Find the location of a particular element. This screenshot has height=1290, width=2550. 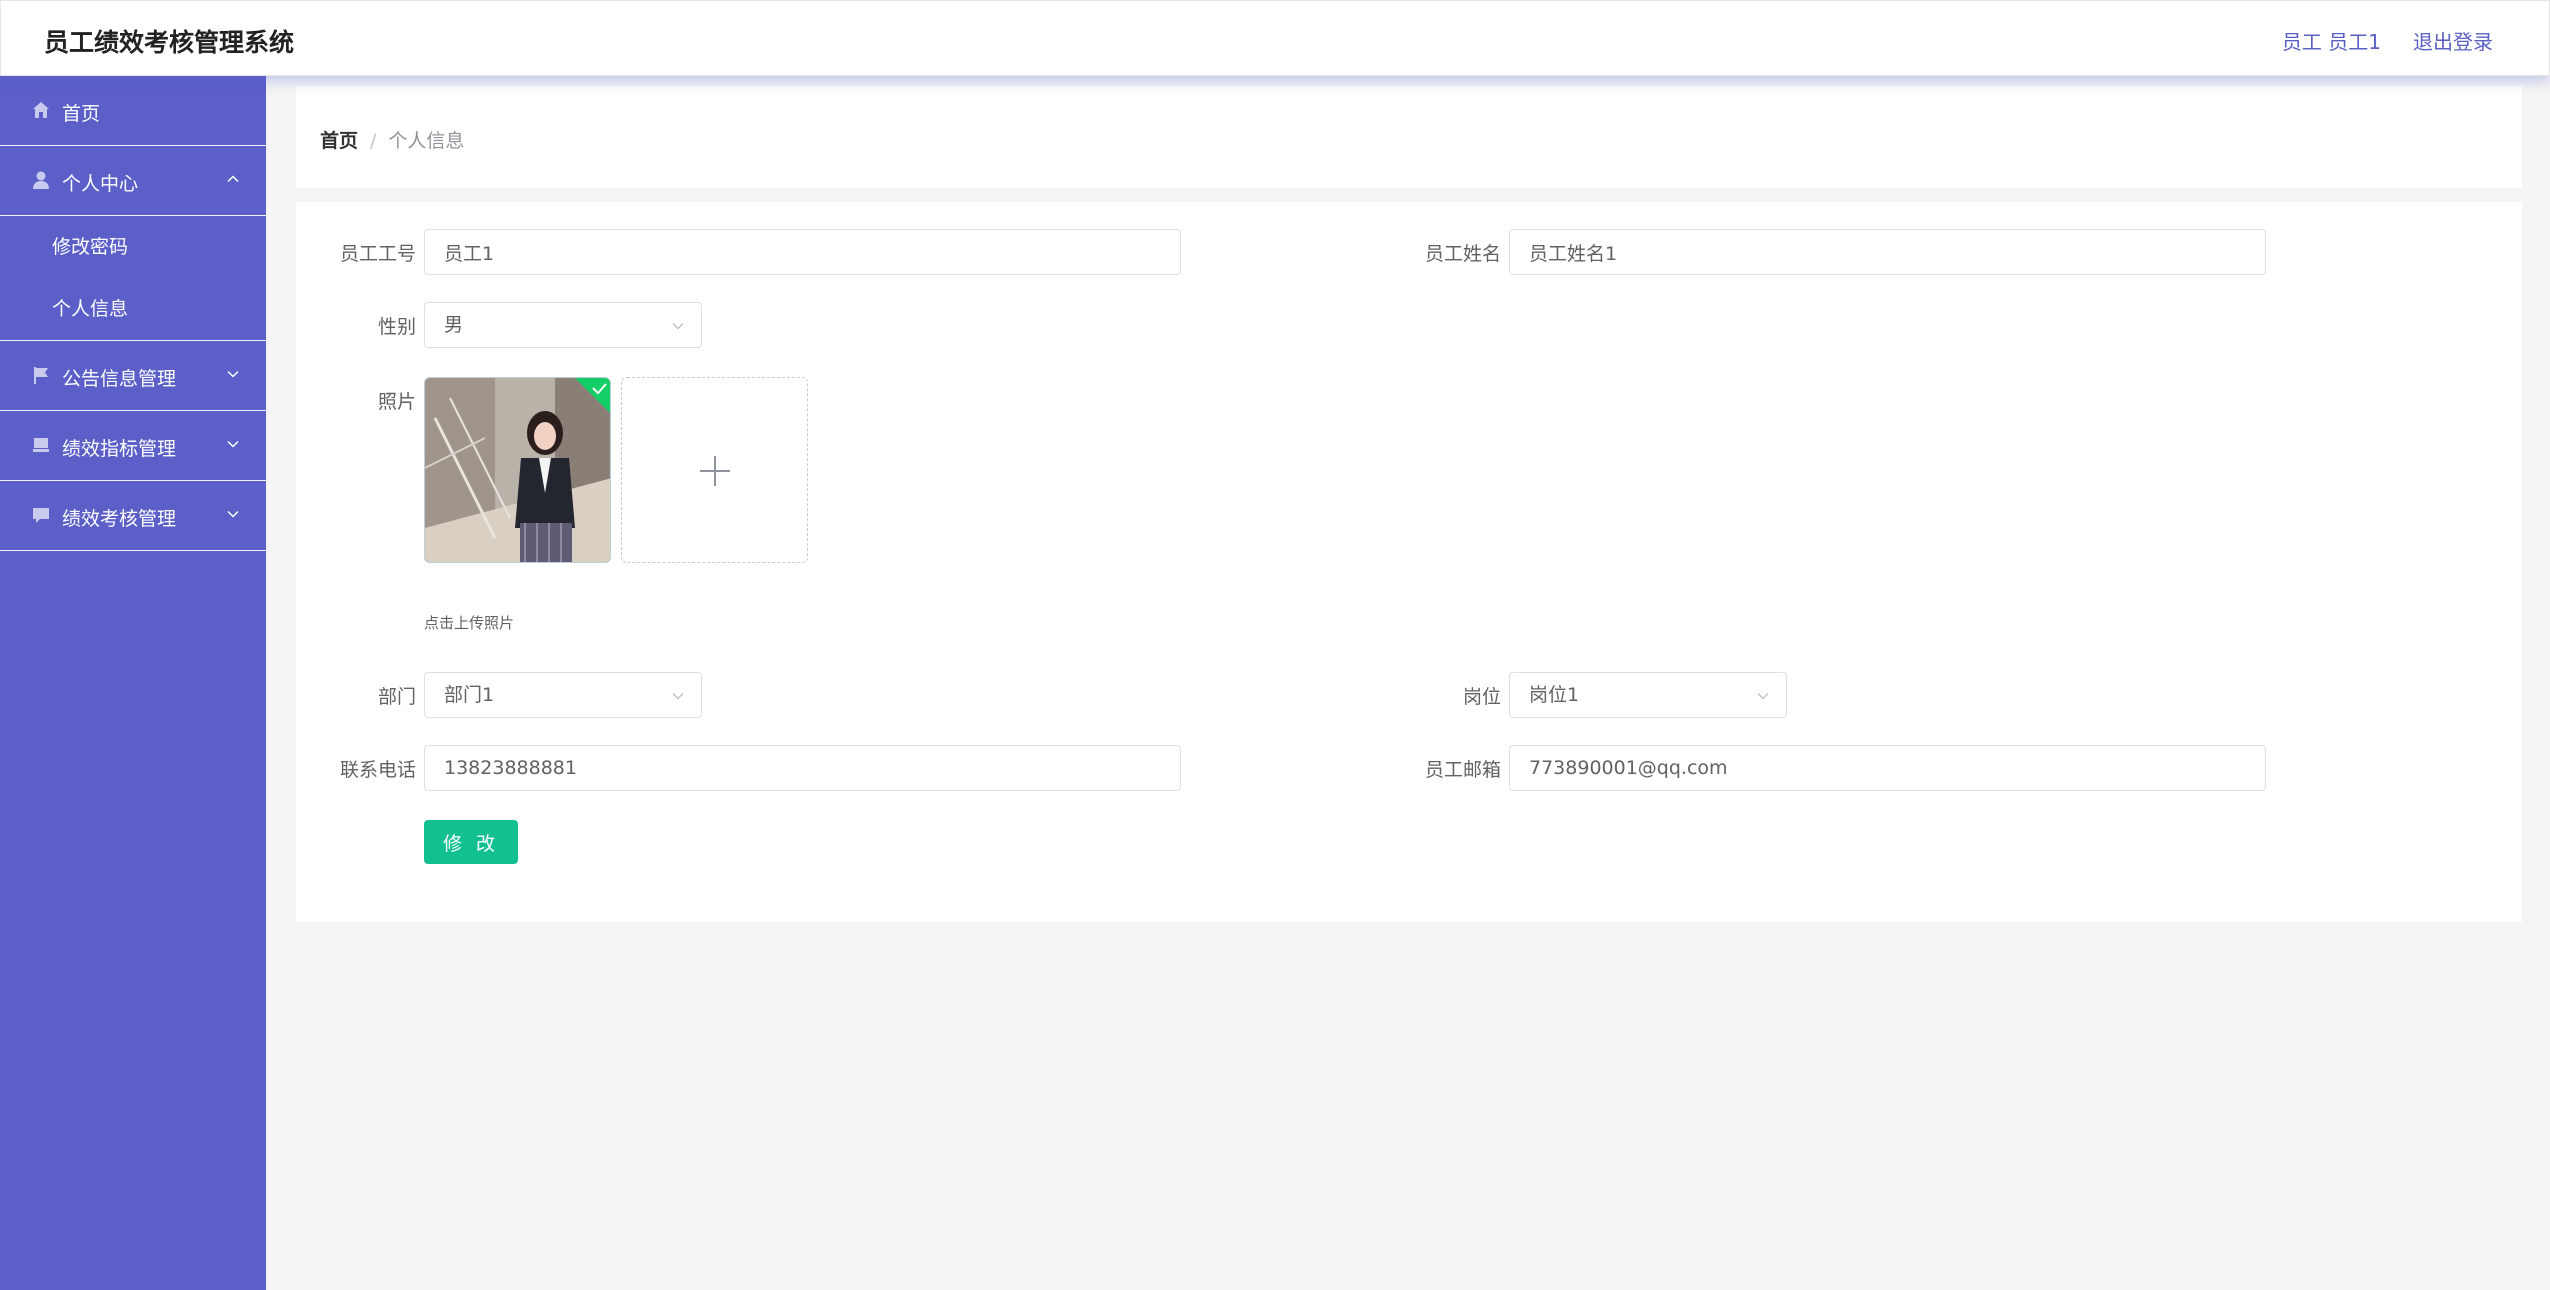

sidebar-item-personal-info: 个人信息 is located at coordinates (133, 309).